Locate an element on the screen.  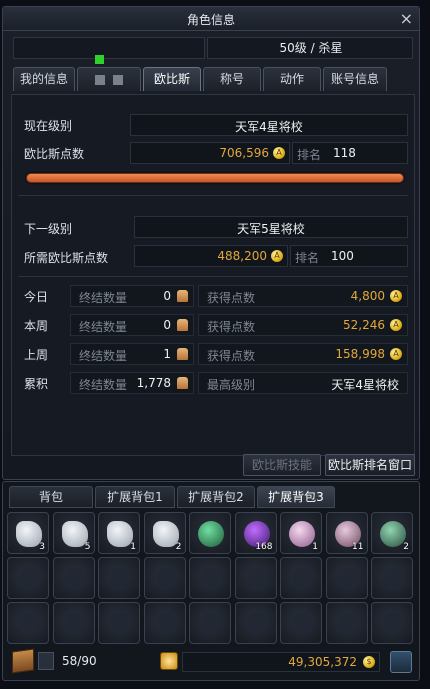
points-box-last-week: 获得点数 158,998 A is located at coordinates (303, 354).